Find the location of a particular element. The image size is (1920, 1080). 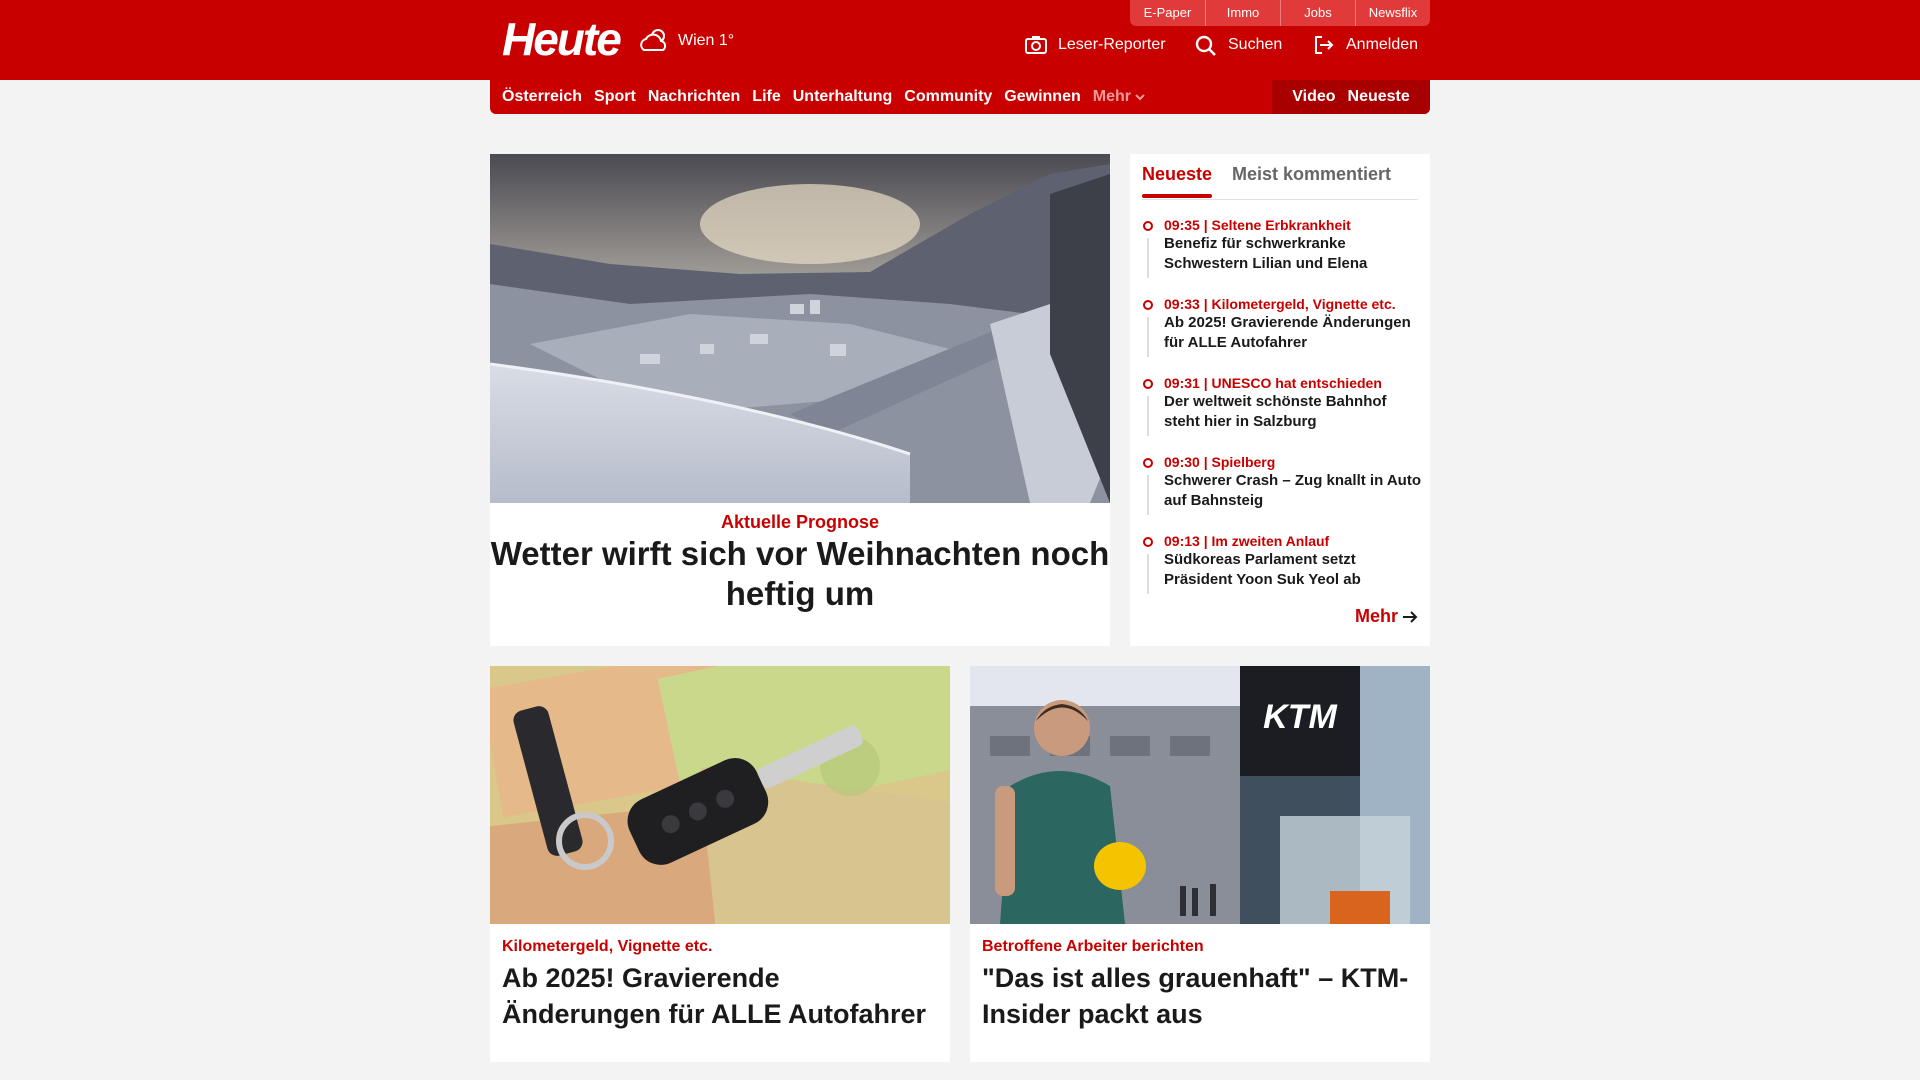

nav-item-neueste: Neueste is located at coordinates (1379, 97).